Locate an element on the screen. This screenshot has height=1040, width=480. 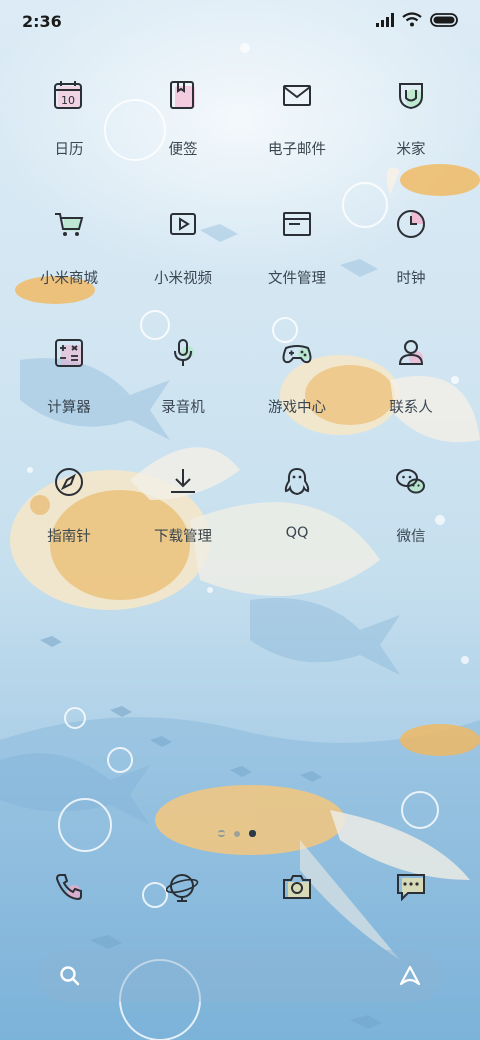
app-label: 时钟 is located at coordinates (411, 279).